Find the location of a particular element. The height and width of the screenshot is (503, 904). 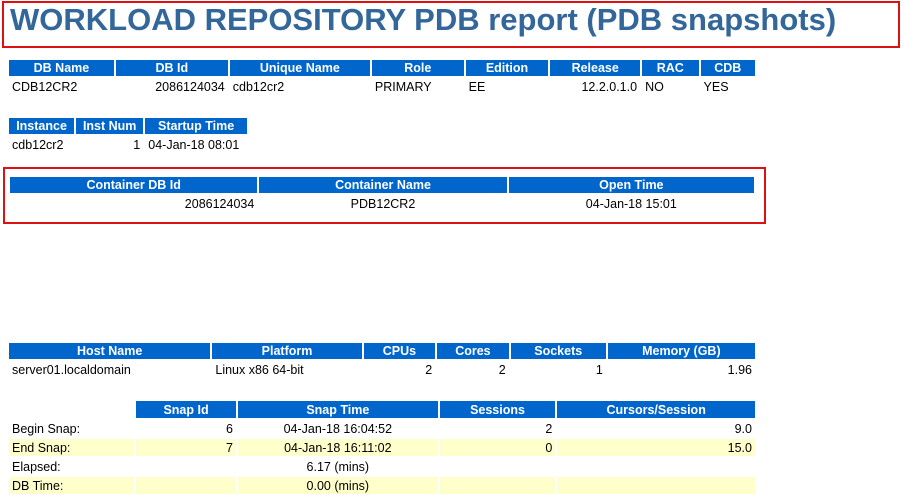

col-snap-time: Snap Time is located at coordinates (337, 409).